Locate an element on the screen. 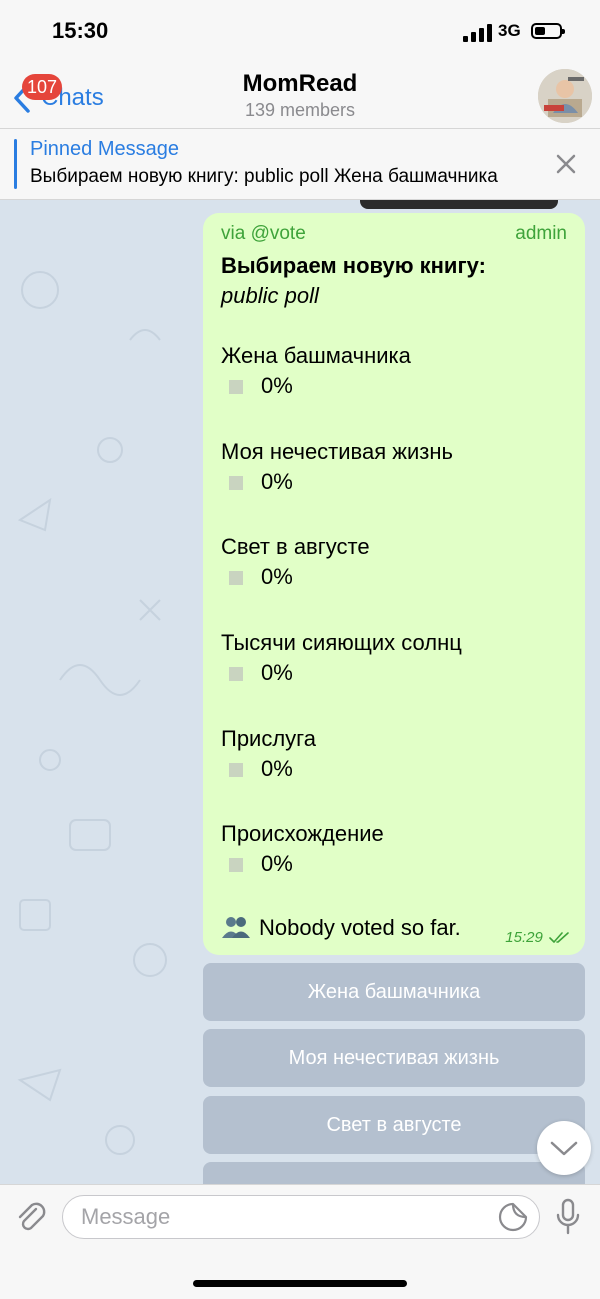 Image resolution: width=600 pixels, height=1299 pixels. inline-vote-button is located at coordinates (394, 1173).